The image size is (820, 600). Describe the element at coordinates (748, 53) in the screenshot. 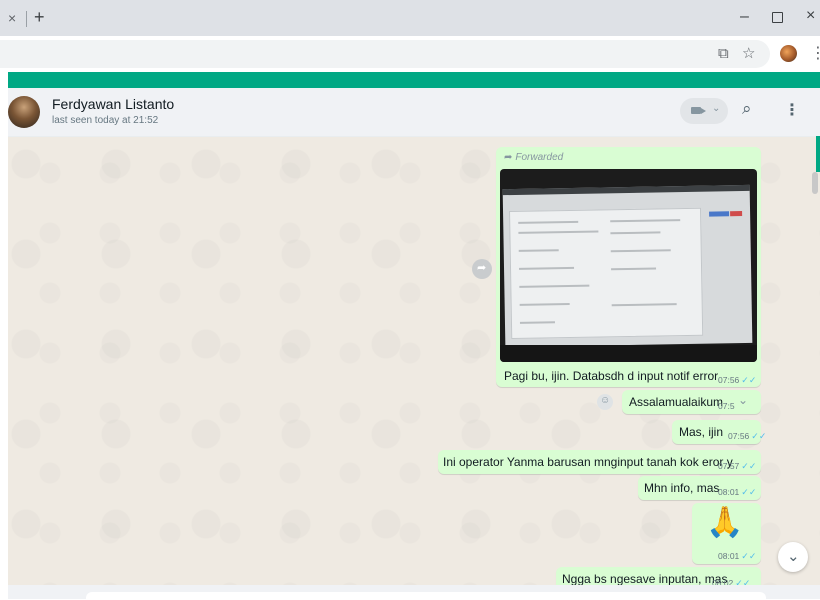

I see `star-icon: ☆` at that location.